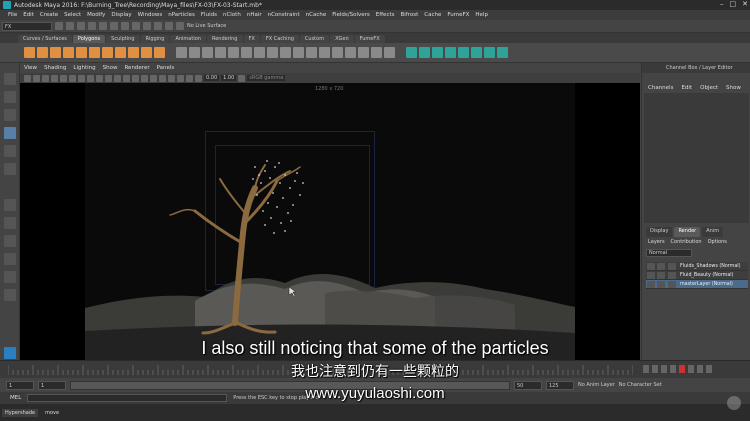  I want to click on channel-box-body, so click(696, 158).